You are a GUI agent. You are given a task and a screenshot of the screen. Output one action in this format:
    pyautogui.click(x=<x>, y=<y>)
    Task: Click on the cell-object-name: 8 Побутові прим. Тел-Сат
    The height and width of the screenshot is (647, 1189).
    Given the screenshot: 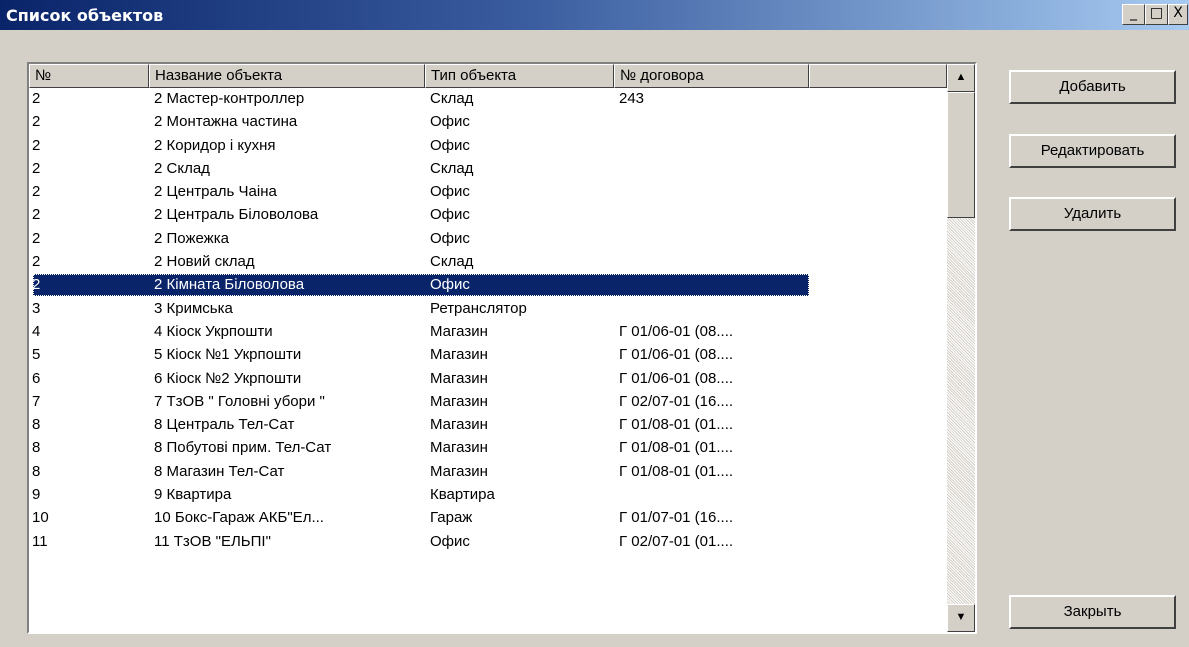 What is the action you would take?
    pyautogui.click(x=243, y=448)
    